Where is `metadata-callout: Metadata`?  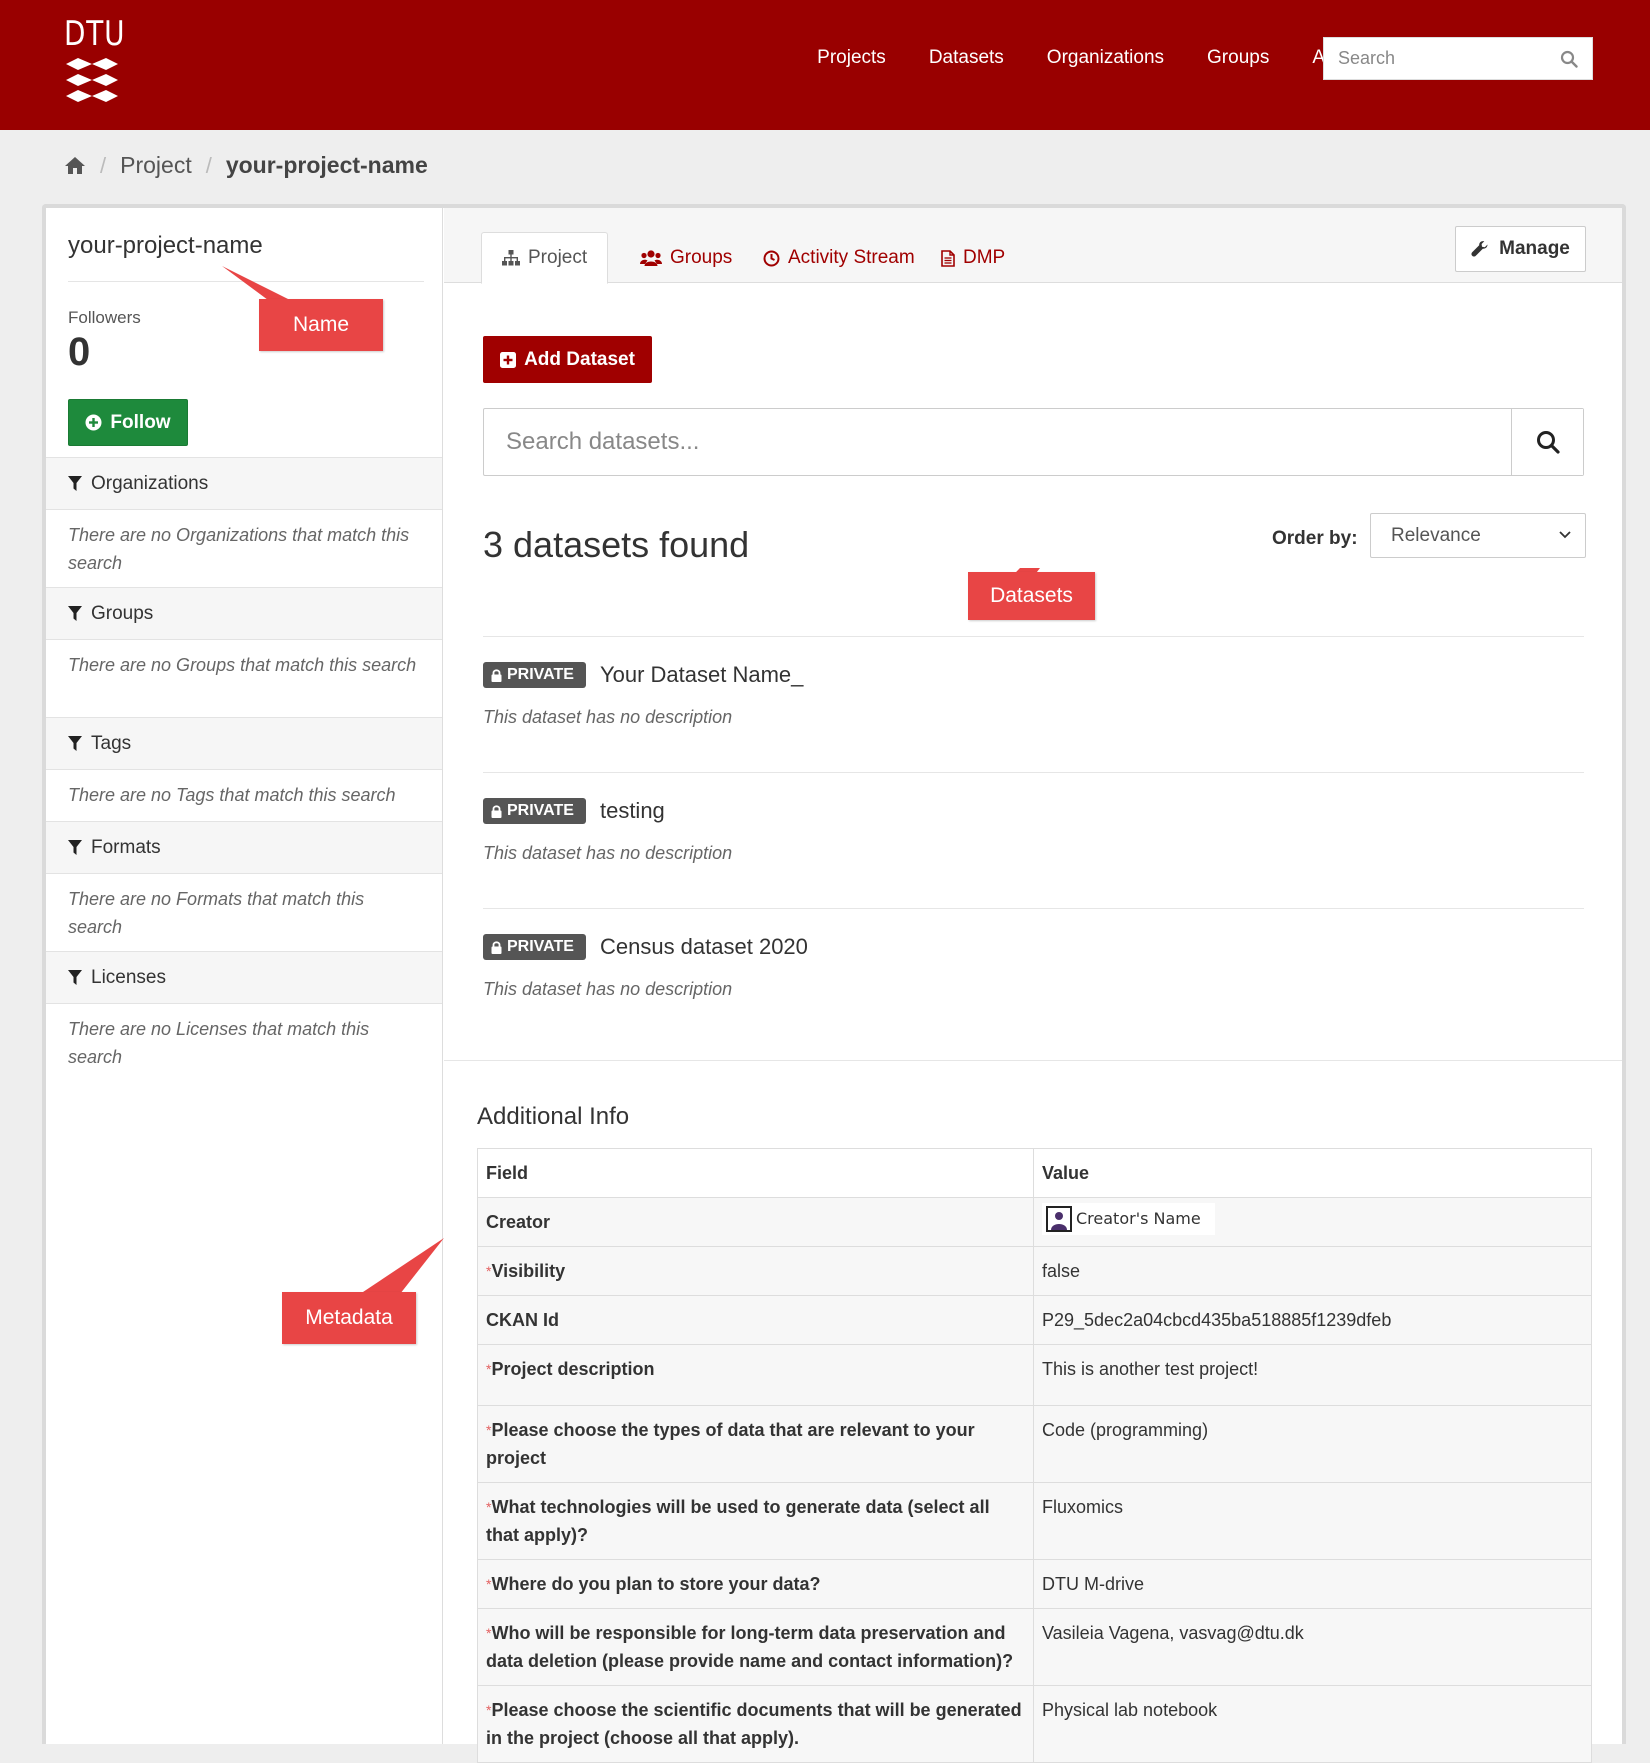
metadata-callout: Metadata is located at coordinates (349, 1318).